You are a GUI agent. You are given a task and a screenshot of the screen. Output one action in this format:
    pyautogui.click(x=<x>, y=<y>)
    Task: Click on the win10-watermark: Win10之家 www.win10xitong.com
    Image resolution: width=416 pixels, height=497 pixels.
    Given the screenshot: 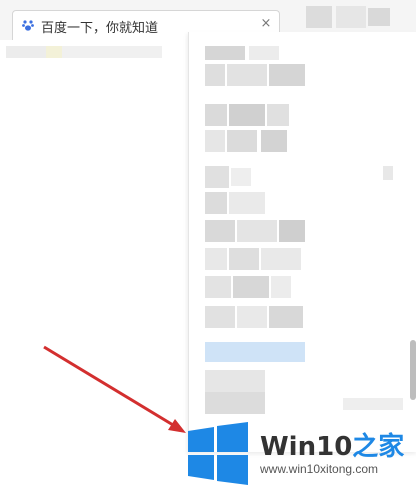 What is the action you would take?
    pyautogui.click(x=301, y=459)
    